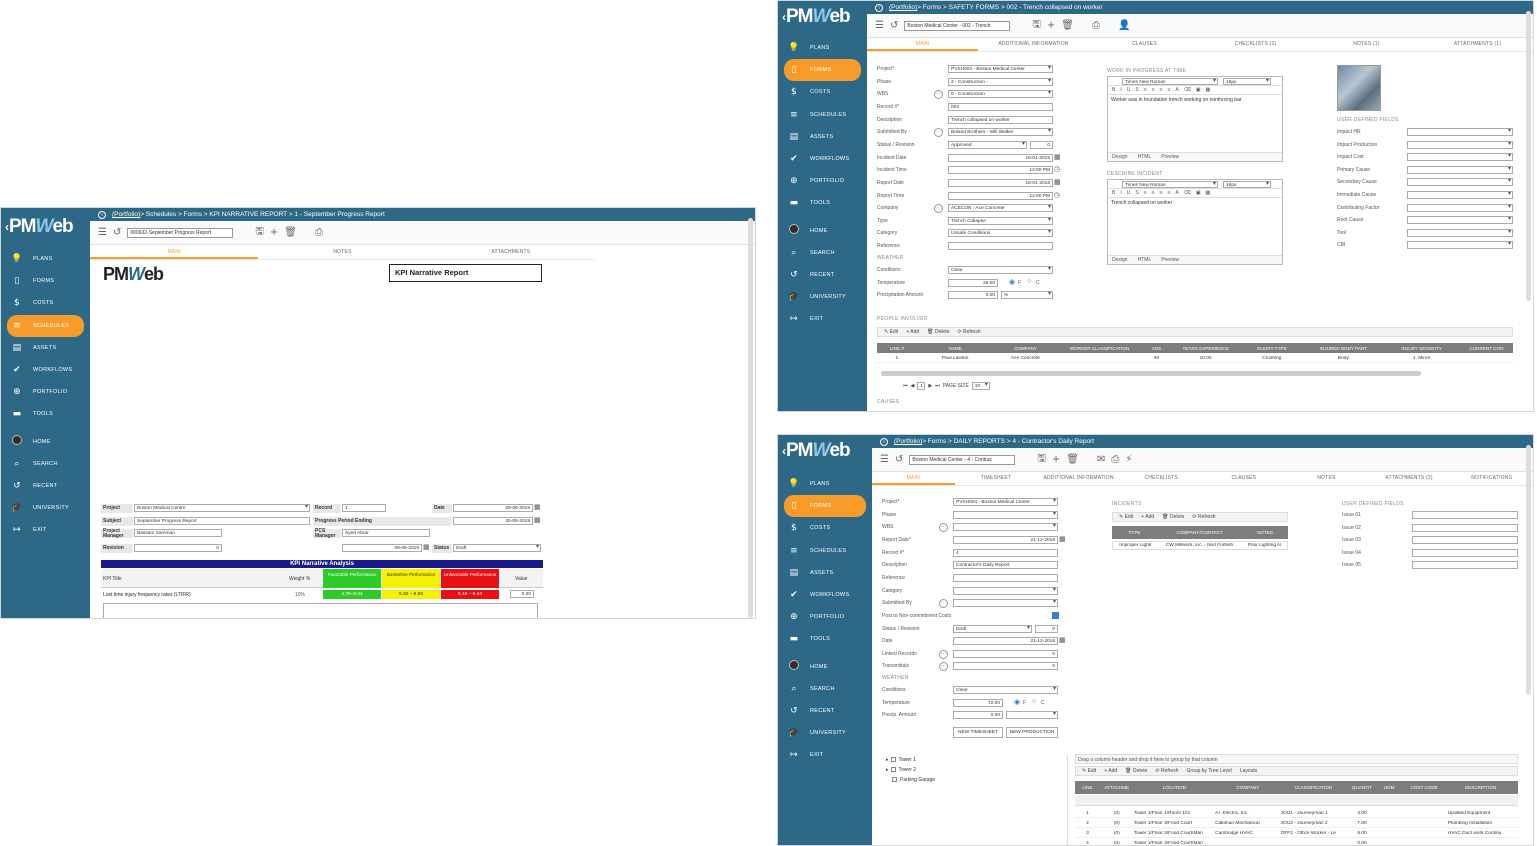 This screenshot has width=1537, height=846. I want to click on tree-node-tower-2: ▸ Tower 2, so click(974, 770).